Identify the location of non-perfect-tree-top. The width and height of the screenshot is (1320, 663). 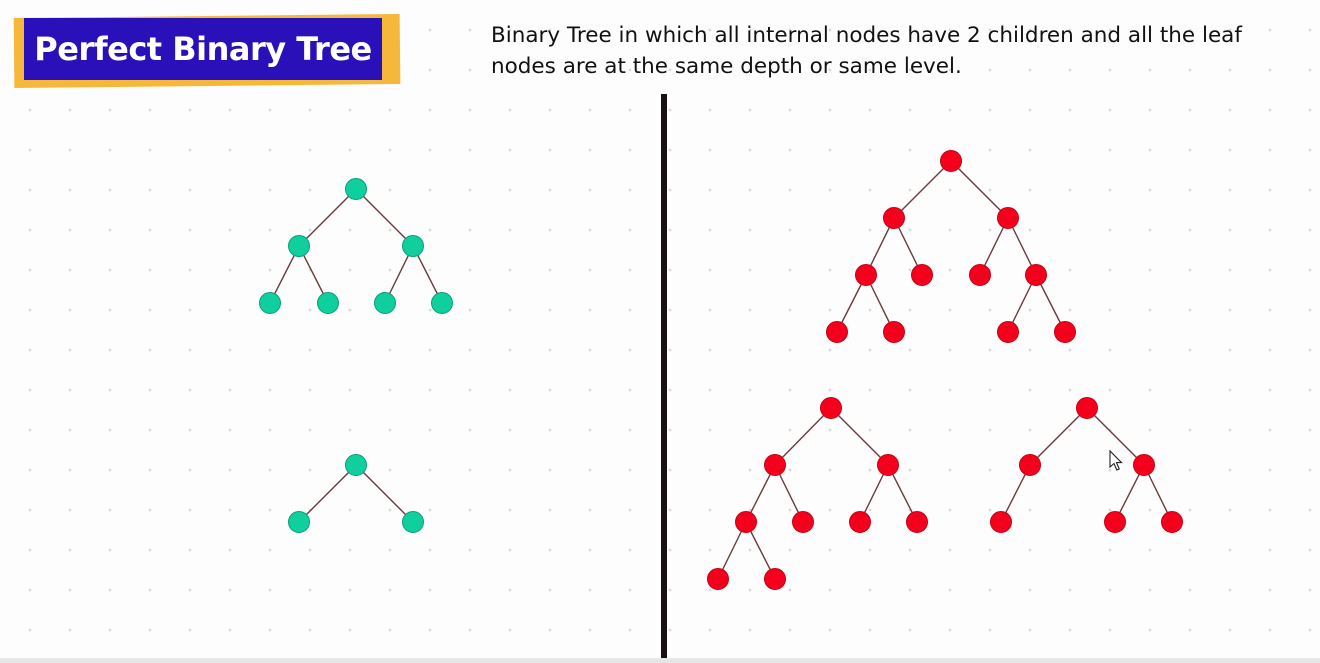
(951, 246).